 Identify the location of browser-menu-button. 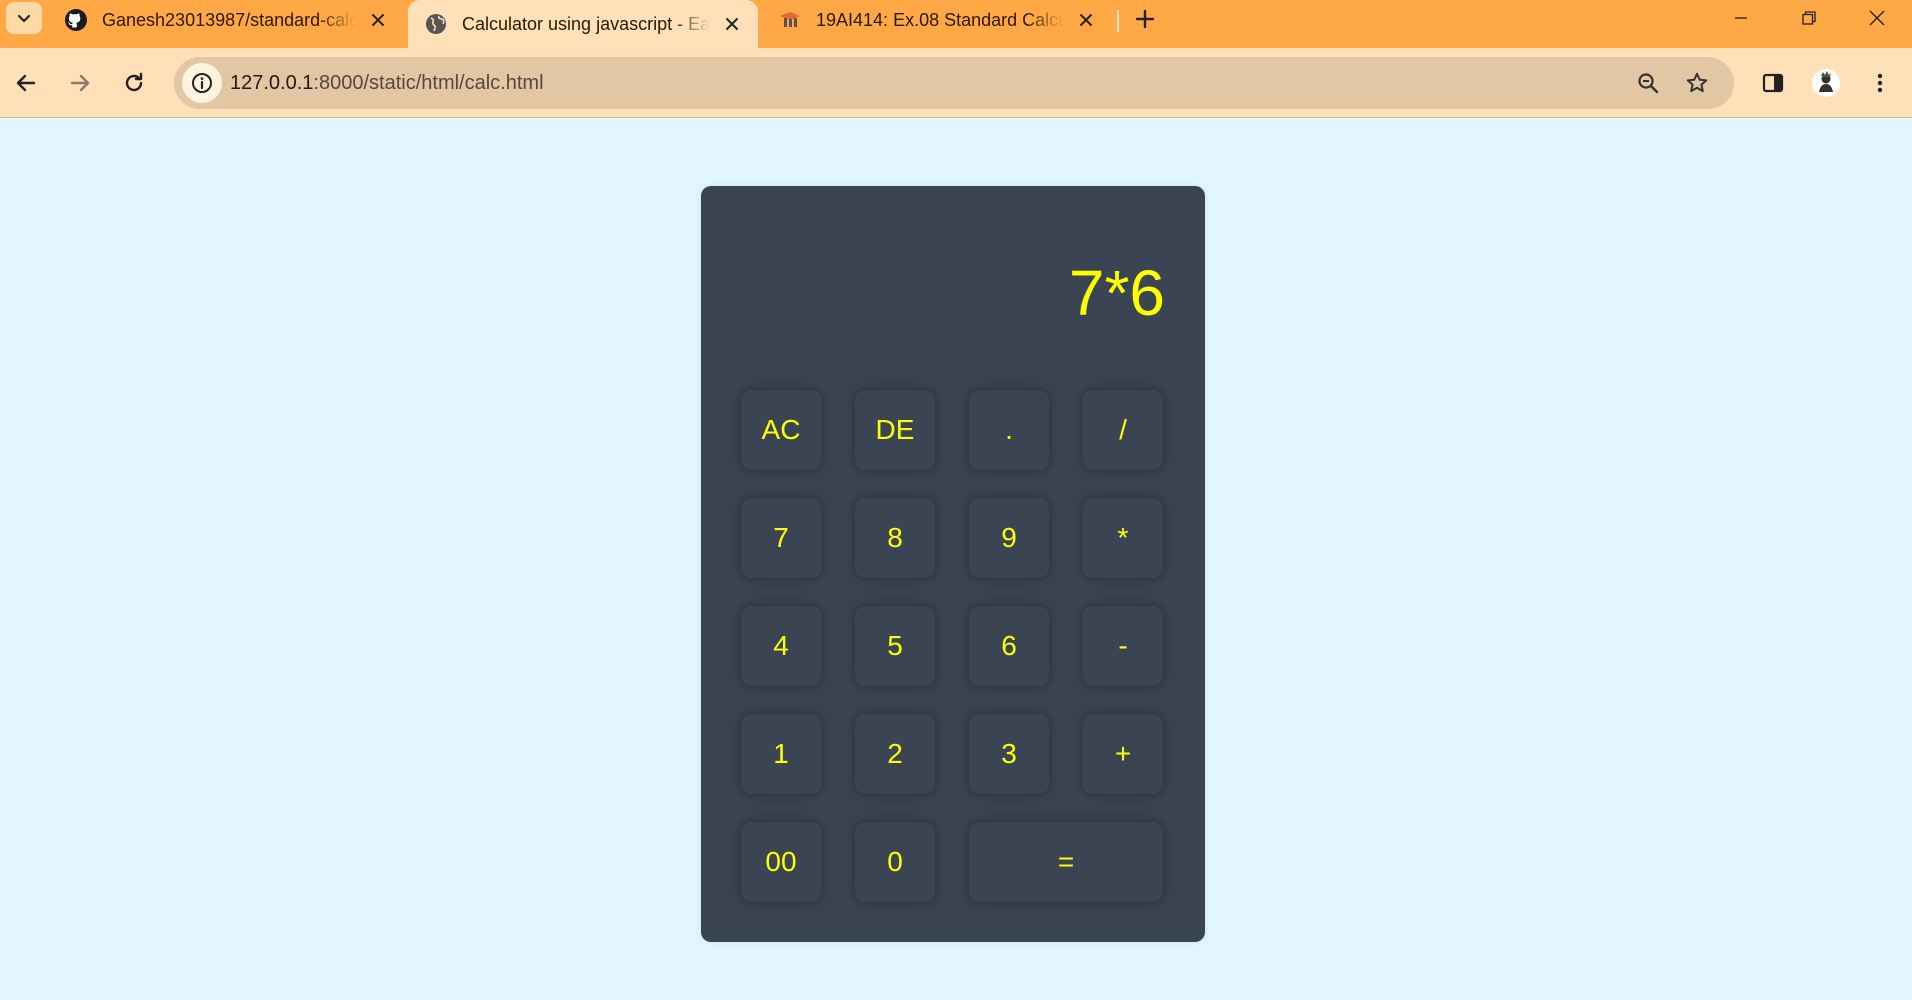
(1880, 83).